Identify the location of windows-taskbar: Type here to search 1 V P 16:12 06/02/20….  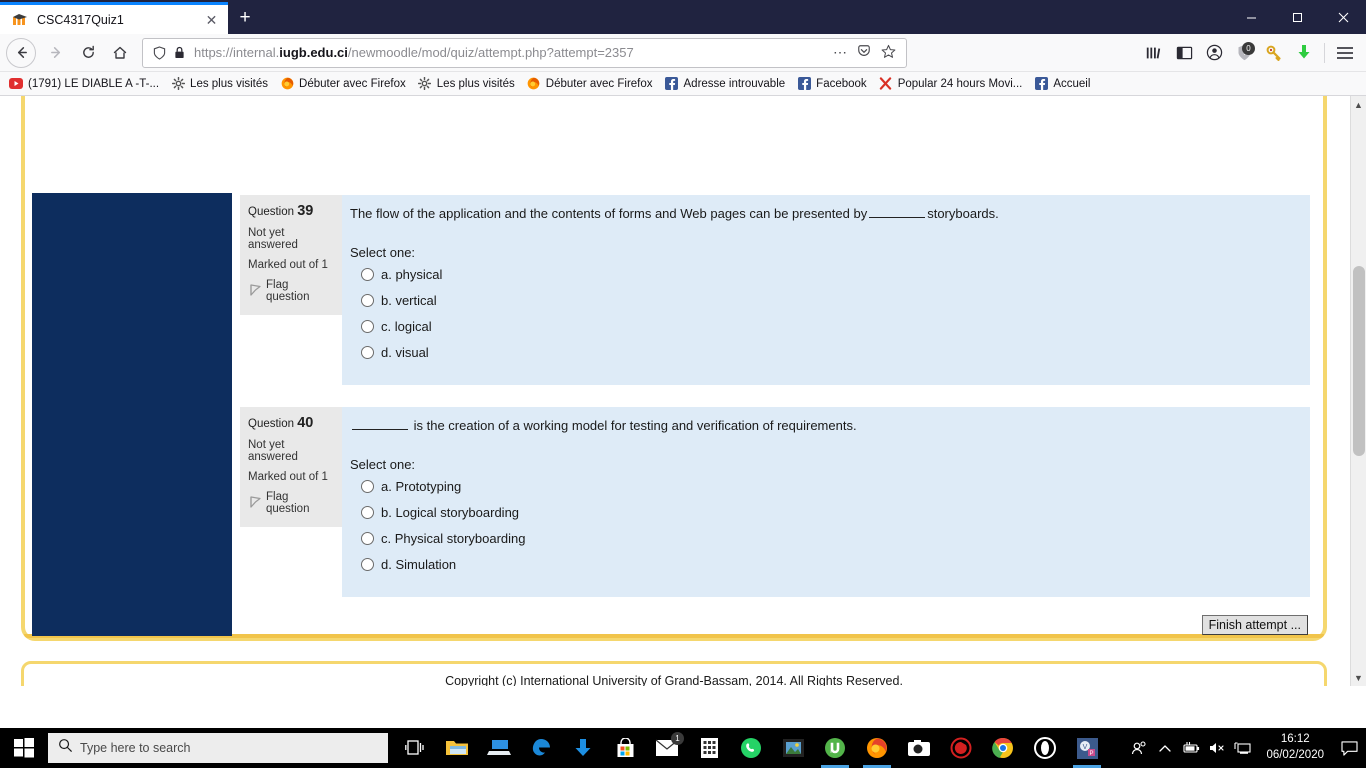
(683, 748).